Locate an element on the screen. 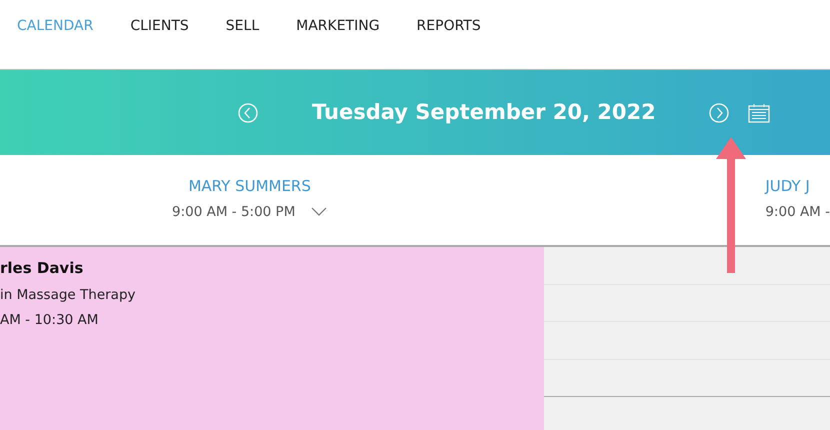 The height and width of the screenshot is (430, 830). previous-icon is located at coordinates (248, 112).